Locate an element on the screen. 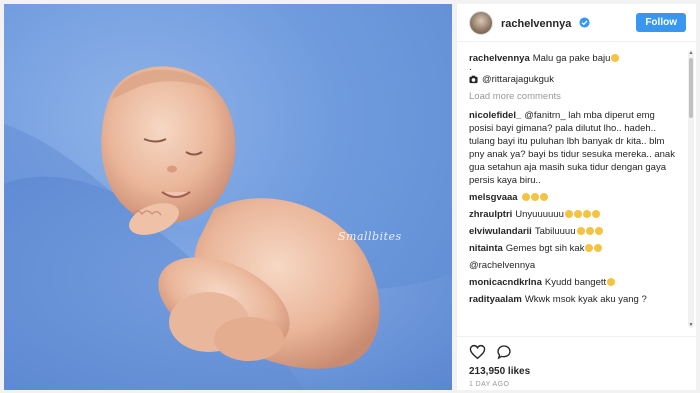  heart-icon is located at coordinates (477, 352).